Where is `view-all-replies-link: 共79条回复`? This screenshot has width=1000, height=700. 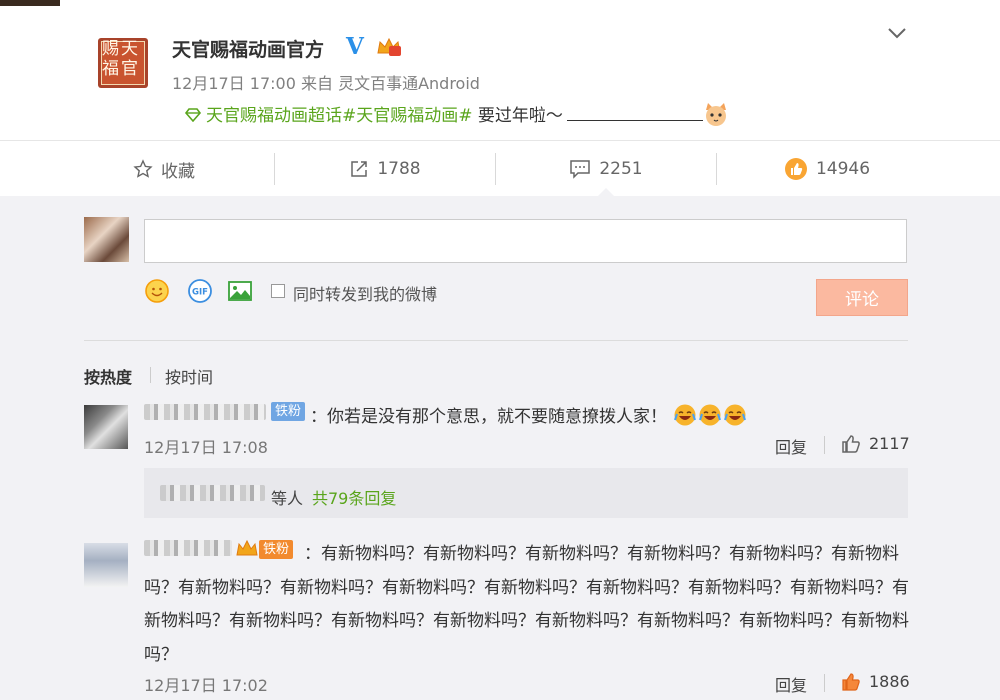
view-all-replies-link: 共79条回复 is located at coordinates (354, 497).